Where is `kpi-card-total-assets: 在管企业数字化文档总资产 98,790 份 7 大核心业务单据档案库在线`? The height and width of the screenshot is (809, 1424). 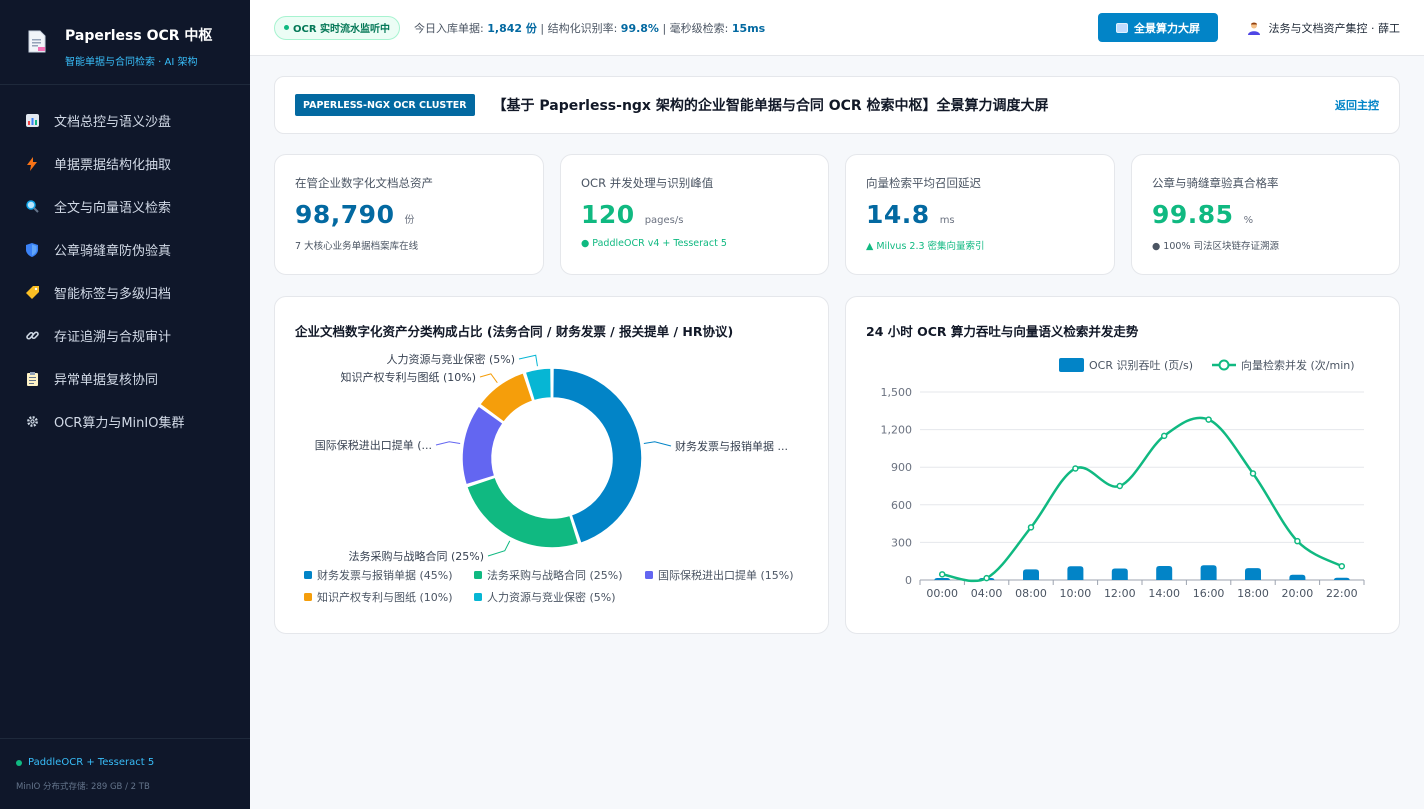
kpi-card-total-assets: 在管企业数字化文档总资产 98,790 份 7 大核心业务单据档案库在线 is located at coordinates (409, 214).